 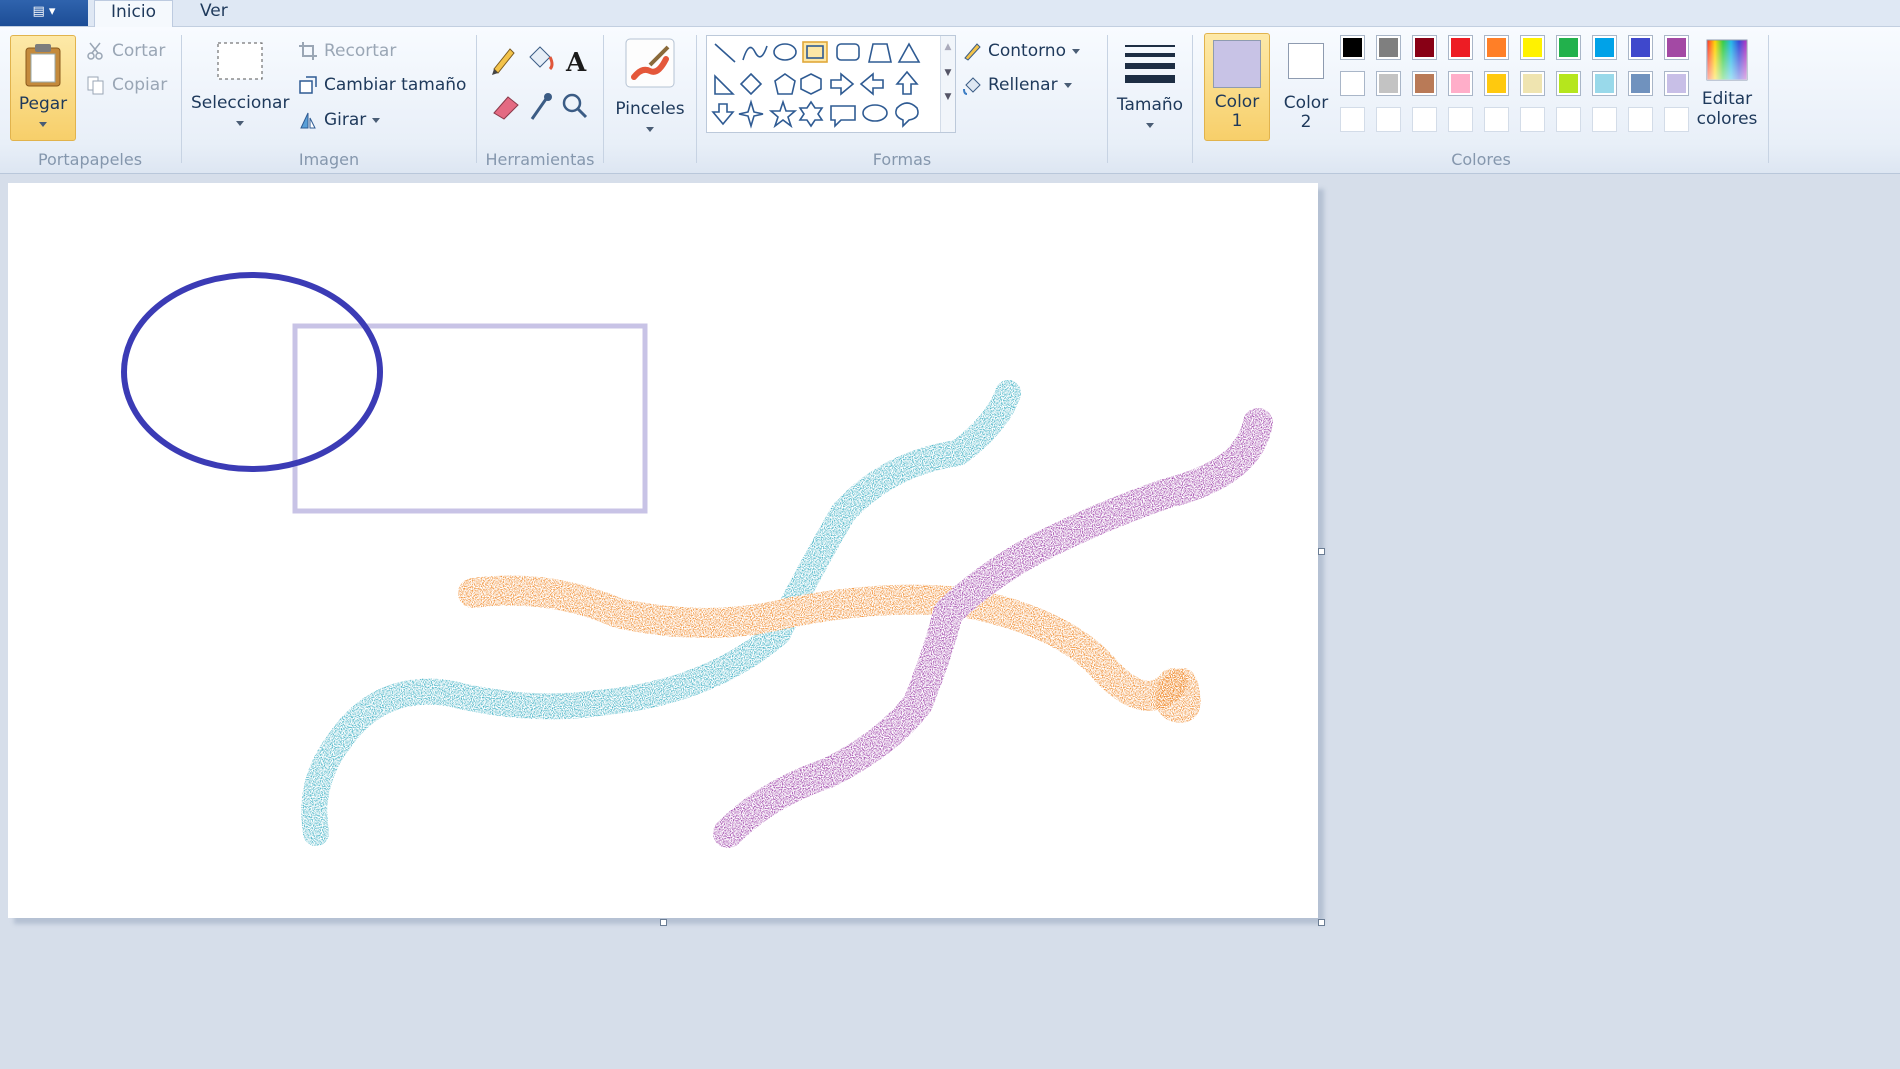 What do you see at coordinates (948, 97) in the screenshot?
I see `expand-gallery-icon: ▼` at bounding box center [948, 97].